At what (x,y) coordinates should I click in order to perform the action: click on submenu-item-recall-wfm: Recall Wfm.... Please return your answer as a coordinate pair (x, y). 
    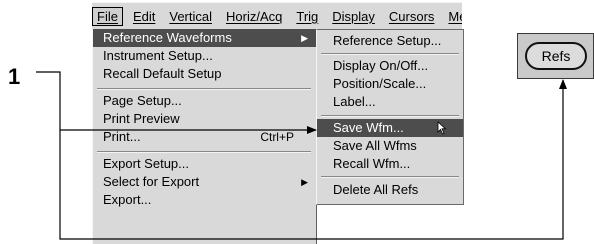
    Looking at the image, I should click on (390, 164).